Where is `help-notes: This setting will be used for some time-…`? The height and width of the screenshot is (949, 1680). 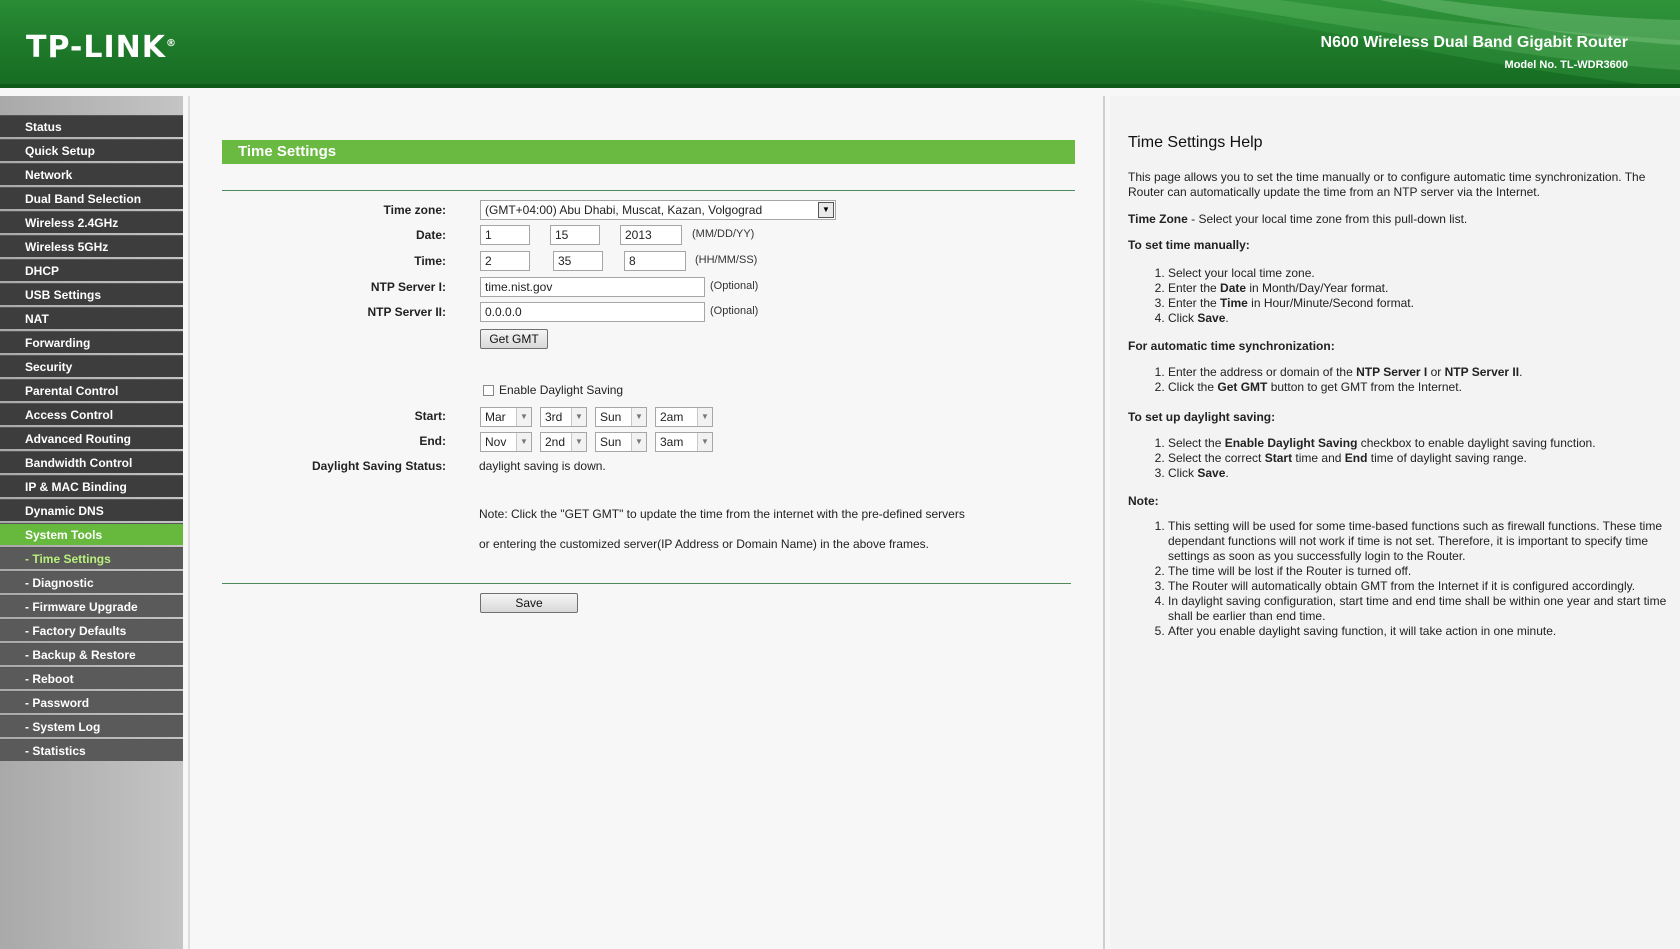 help-notes: This setting will be used for some time-… is located at coordinates (1404, 579).